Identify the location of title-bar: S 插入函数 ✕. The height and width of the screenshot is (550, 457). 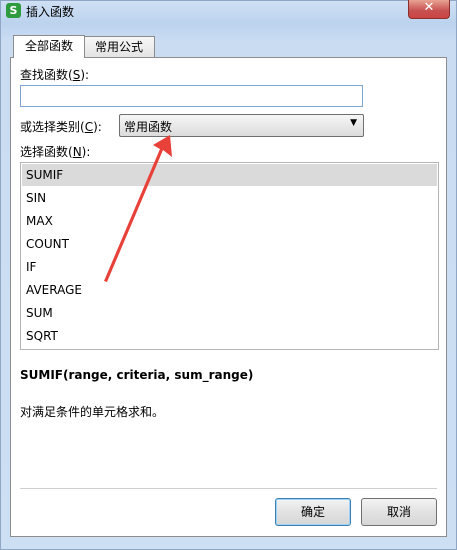
(228, 10).